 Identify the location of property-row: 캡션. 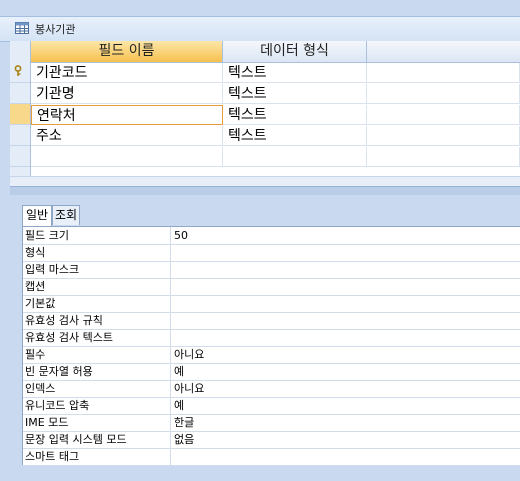
(271, 287).